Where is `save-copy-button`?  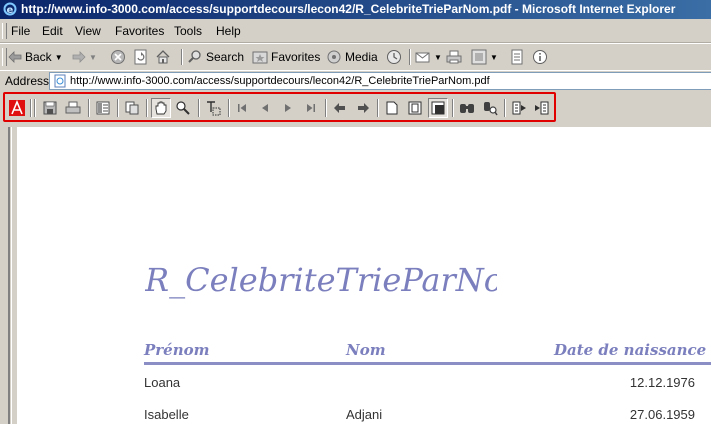
save-copy-button is located at coordinates (50, 108).